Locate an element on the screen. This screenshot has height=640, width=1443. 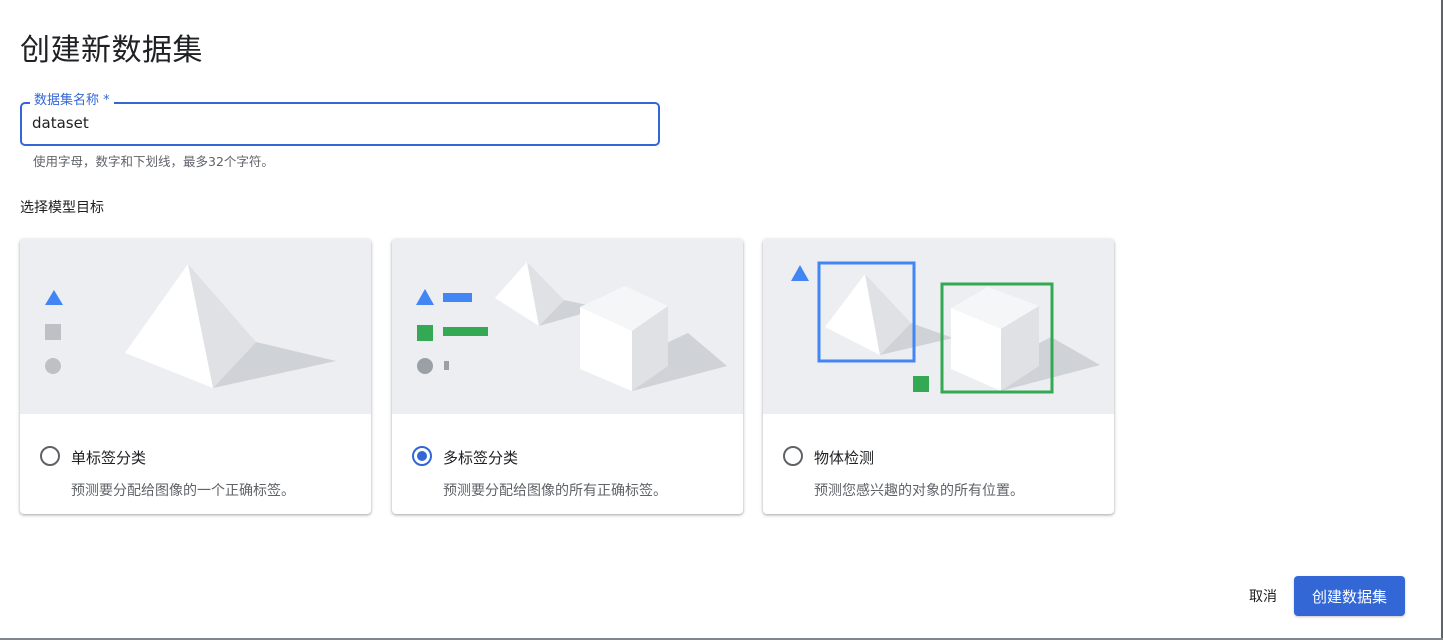
single-label-description: 预测要分配给图像的一个正确标签。 is located at coordinates (183, 491).